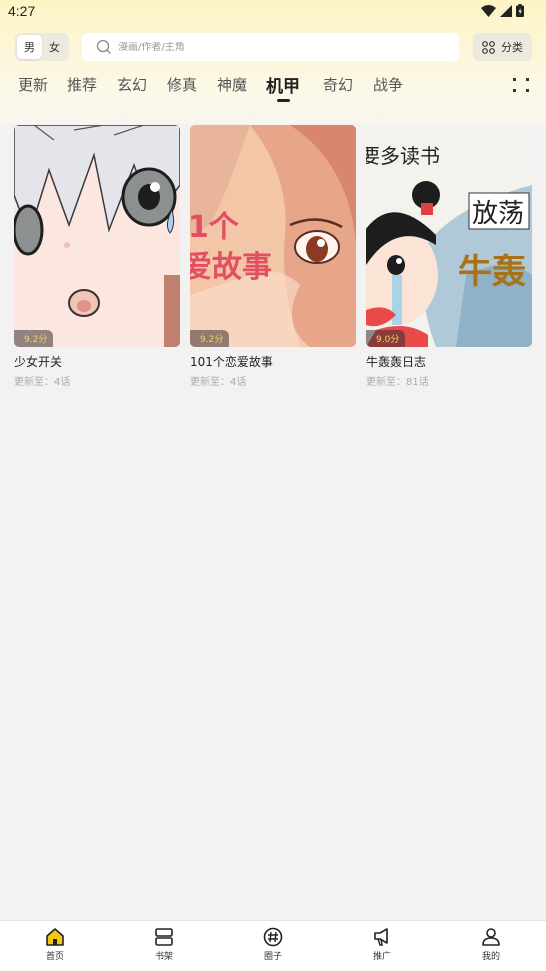 This screenshot has height=971, width=546. Describe the element at coordinates (215, 227) in the screenshot. I see `cover-title-line1: 1个` at that location.